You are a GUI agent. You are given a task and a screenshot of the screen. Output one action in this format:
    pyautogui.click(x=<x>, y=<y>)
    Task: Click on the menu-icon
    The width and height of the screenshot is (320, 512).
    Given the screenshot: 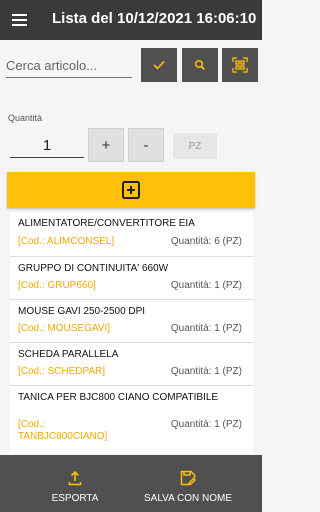 What is the action you would take?
    pyautogui.click(x=20, y=20)
    